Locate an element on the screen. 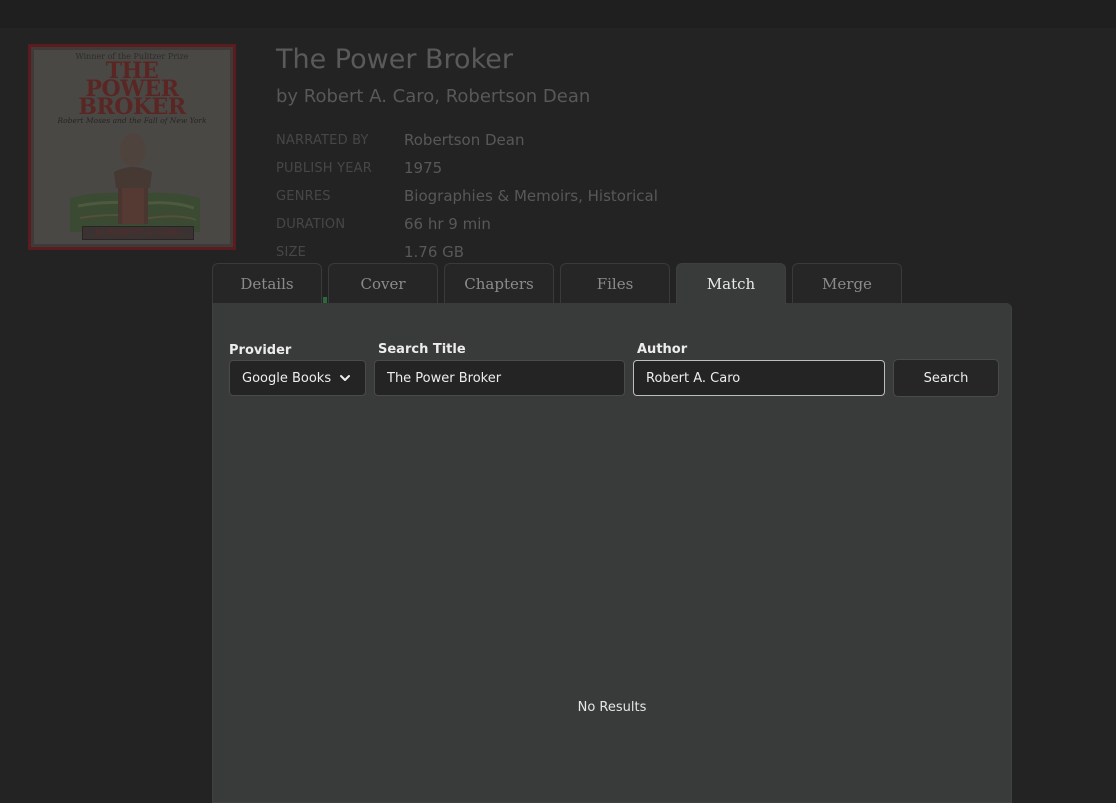 Image resolution: width=1116 pixels, height=803 pixels. search-title-input is located at coordinates (499, 378).